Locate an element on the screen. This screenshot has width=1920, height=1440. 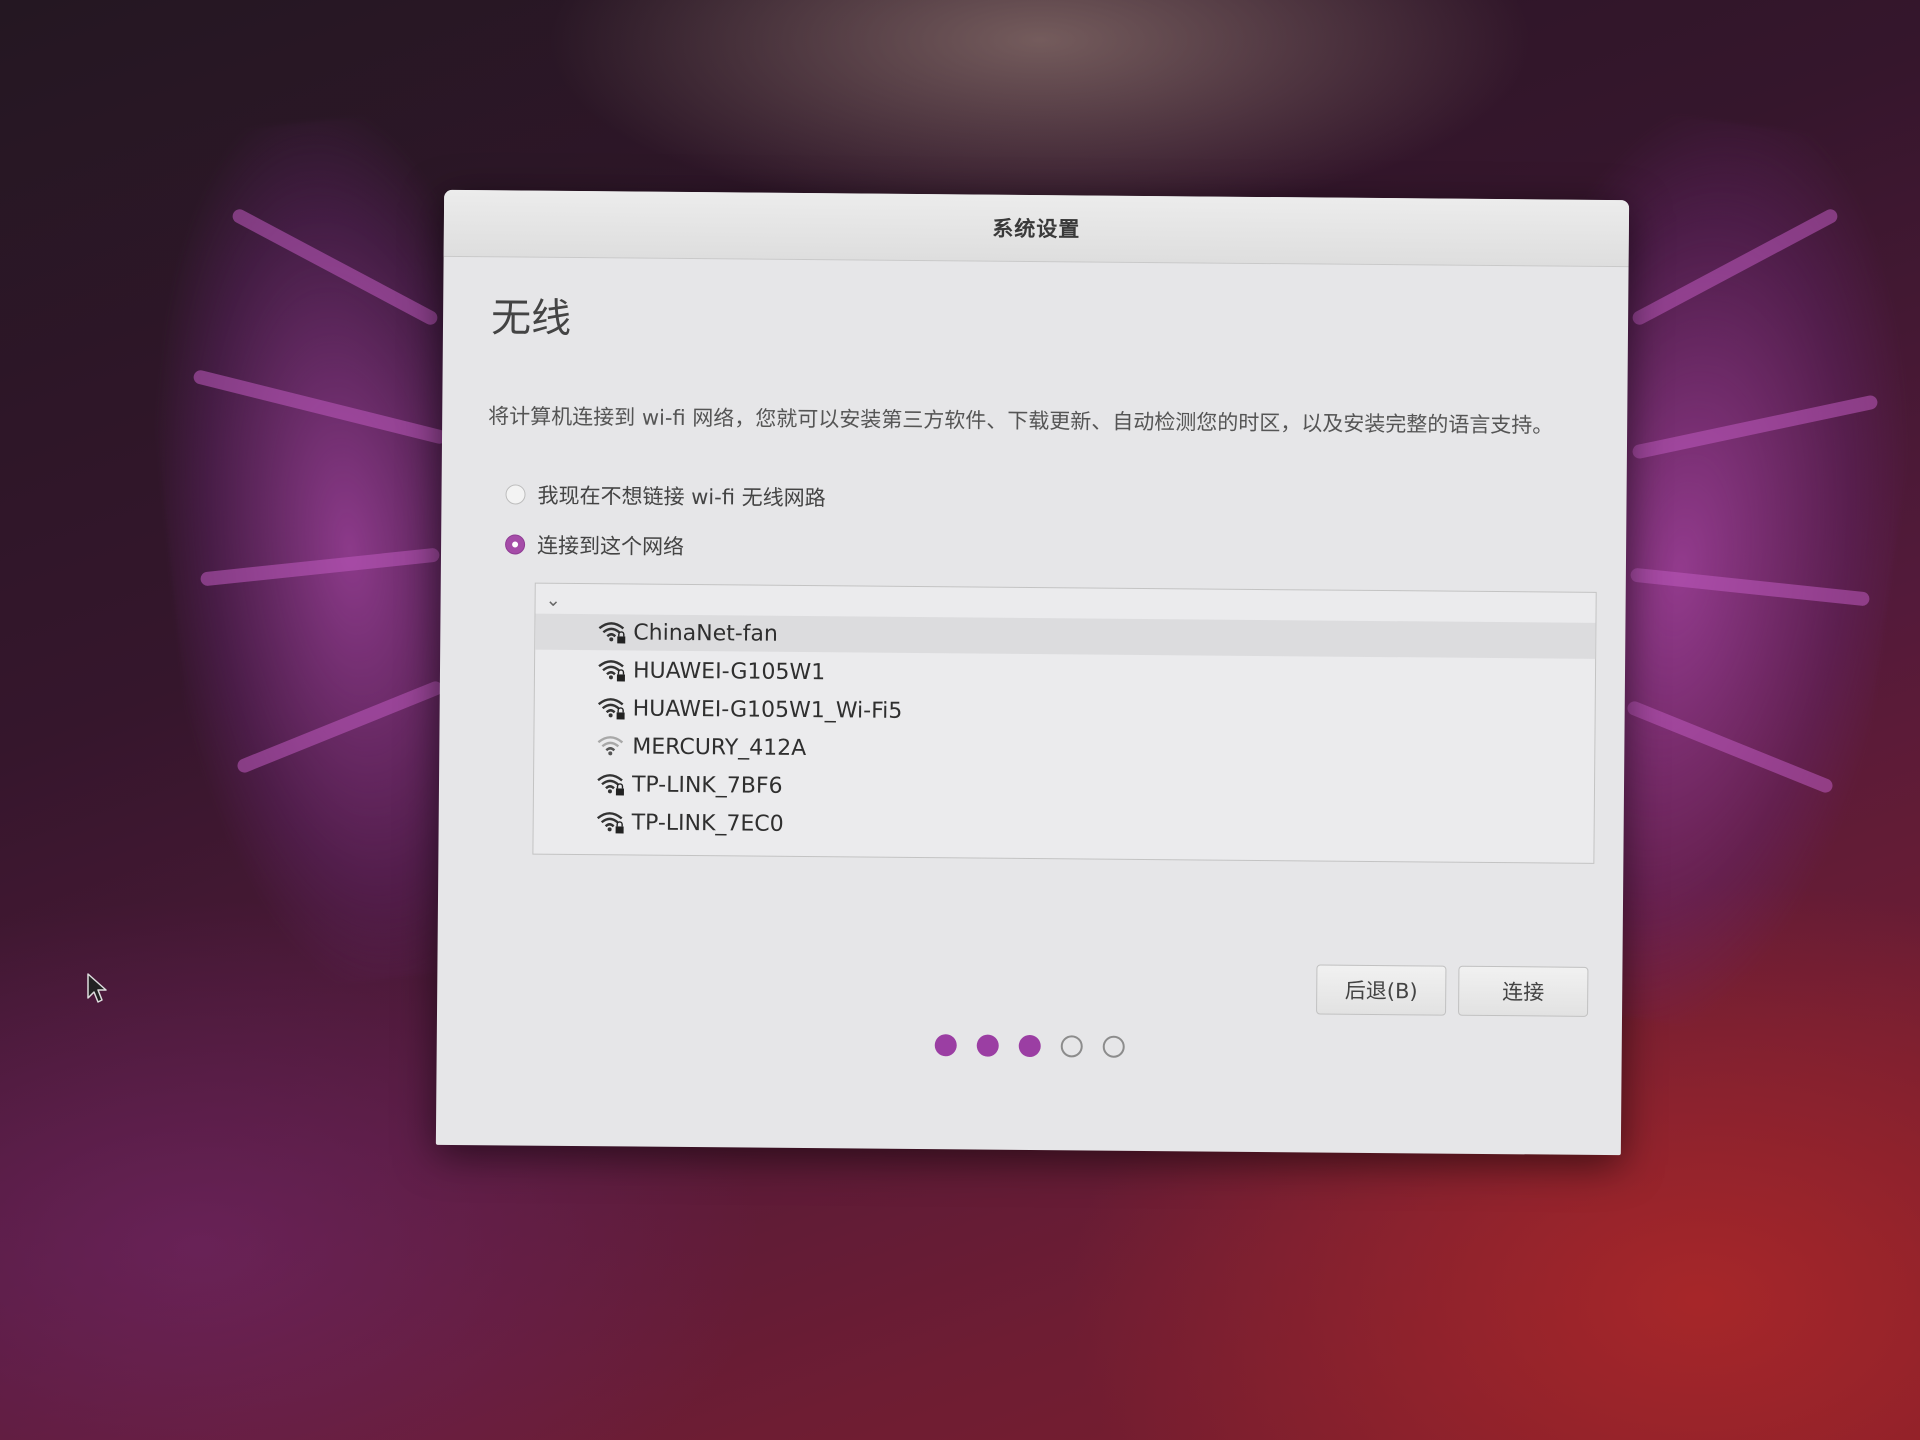
progress-dot-current is located at coordinates (1029, 1046).